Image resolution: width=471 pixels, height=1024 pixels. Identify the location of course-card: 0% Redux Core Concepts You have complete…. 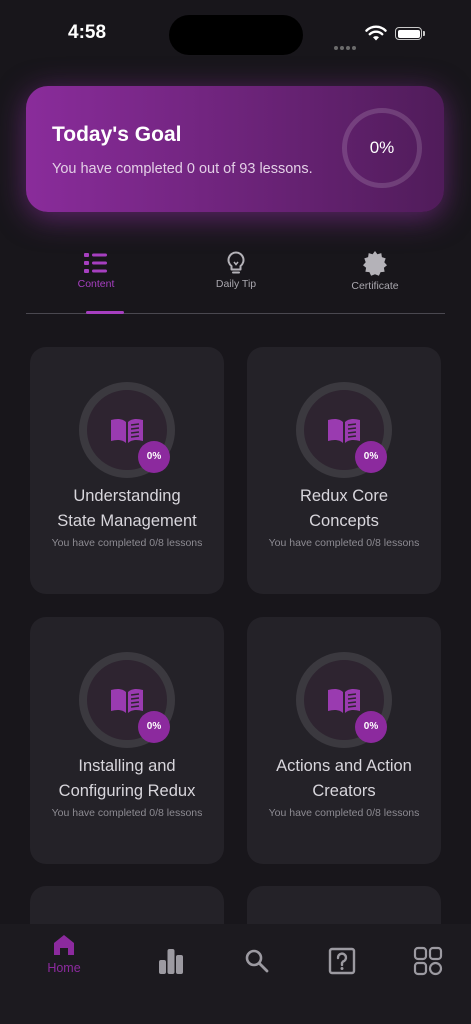
(344, 470).